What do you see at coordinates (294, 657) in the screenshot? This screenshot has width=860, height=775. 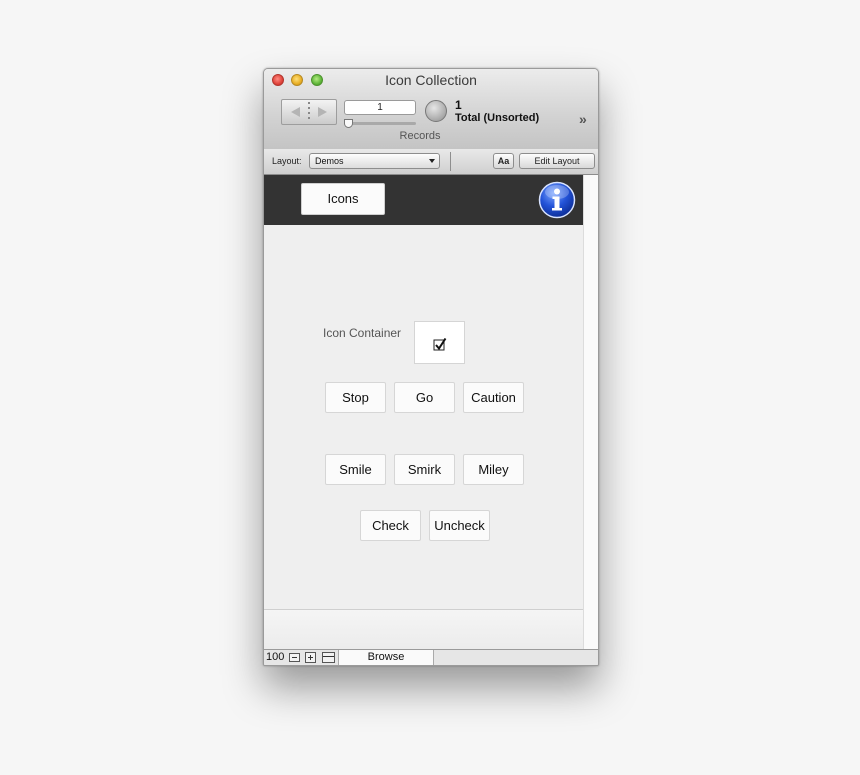 I see `zoom-out-icon` at bounding box center [294, 657].